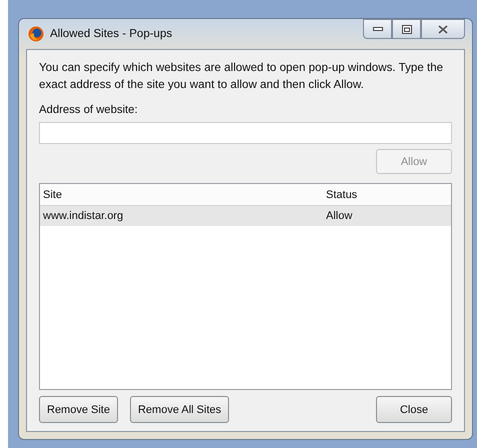  I want to click on minimize-icon, so click(377, 29).